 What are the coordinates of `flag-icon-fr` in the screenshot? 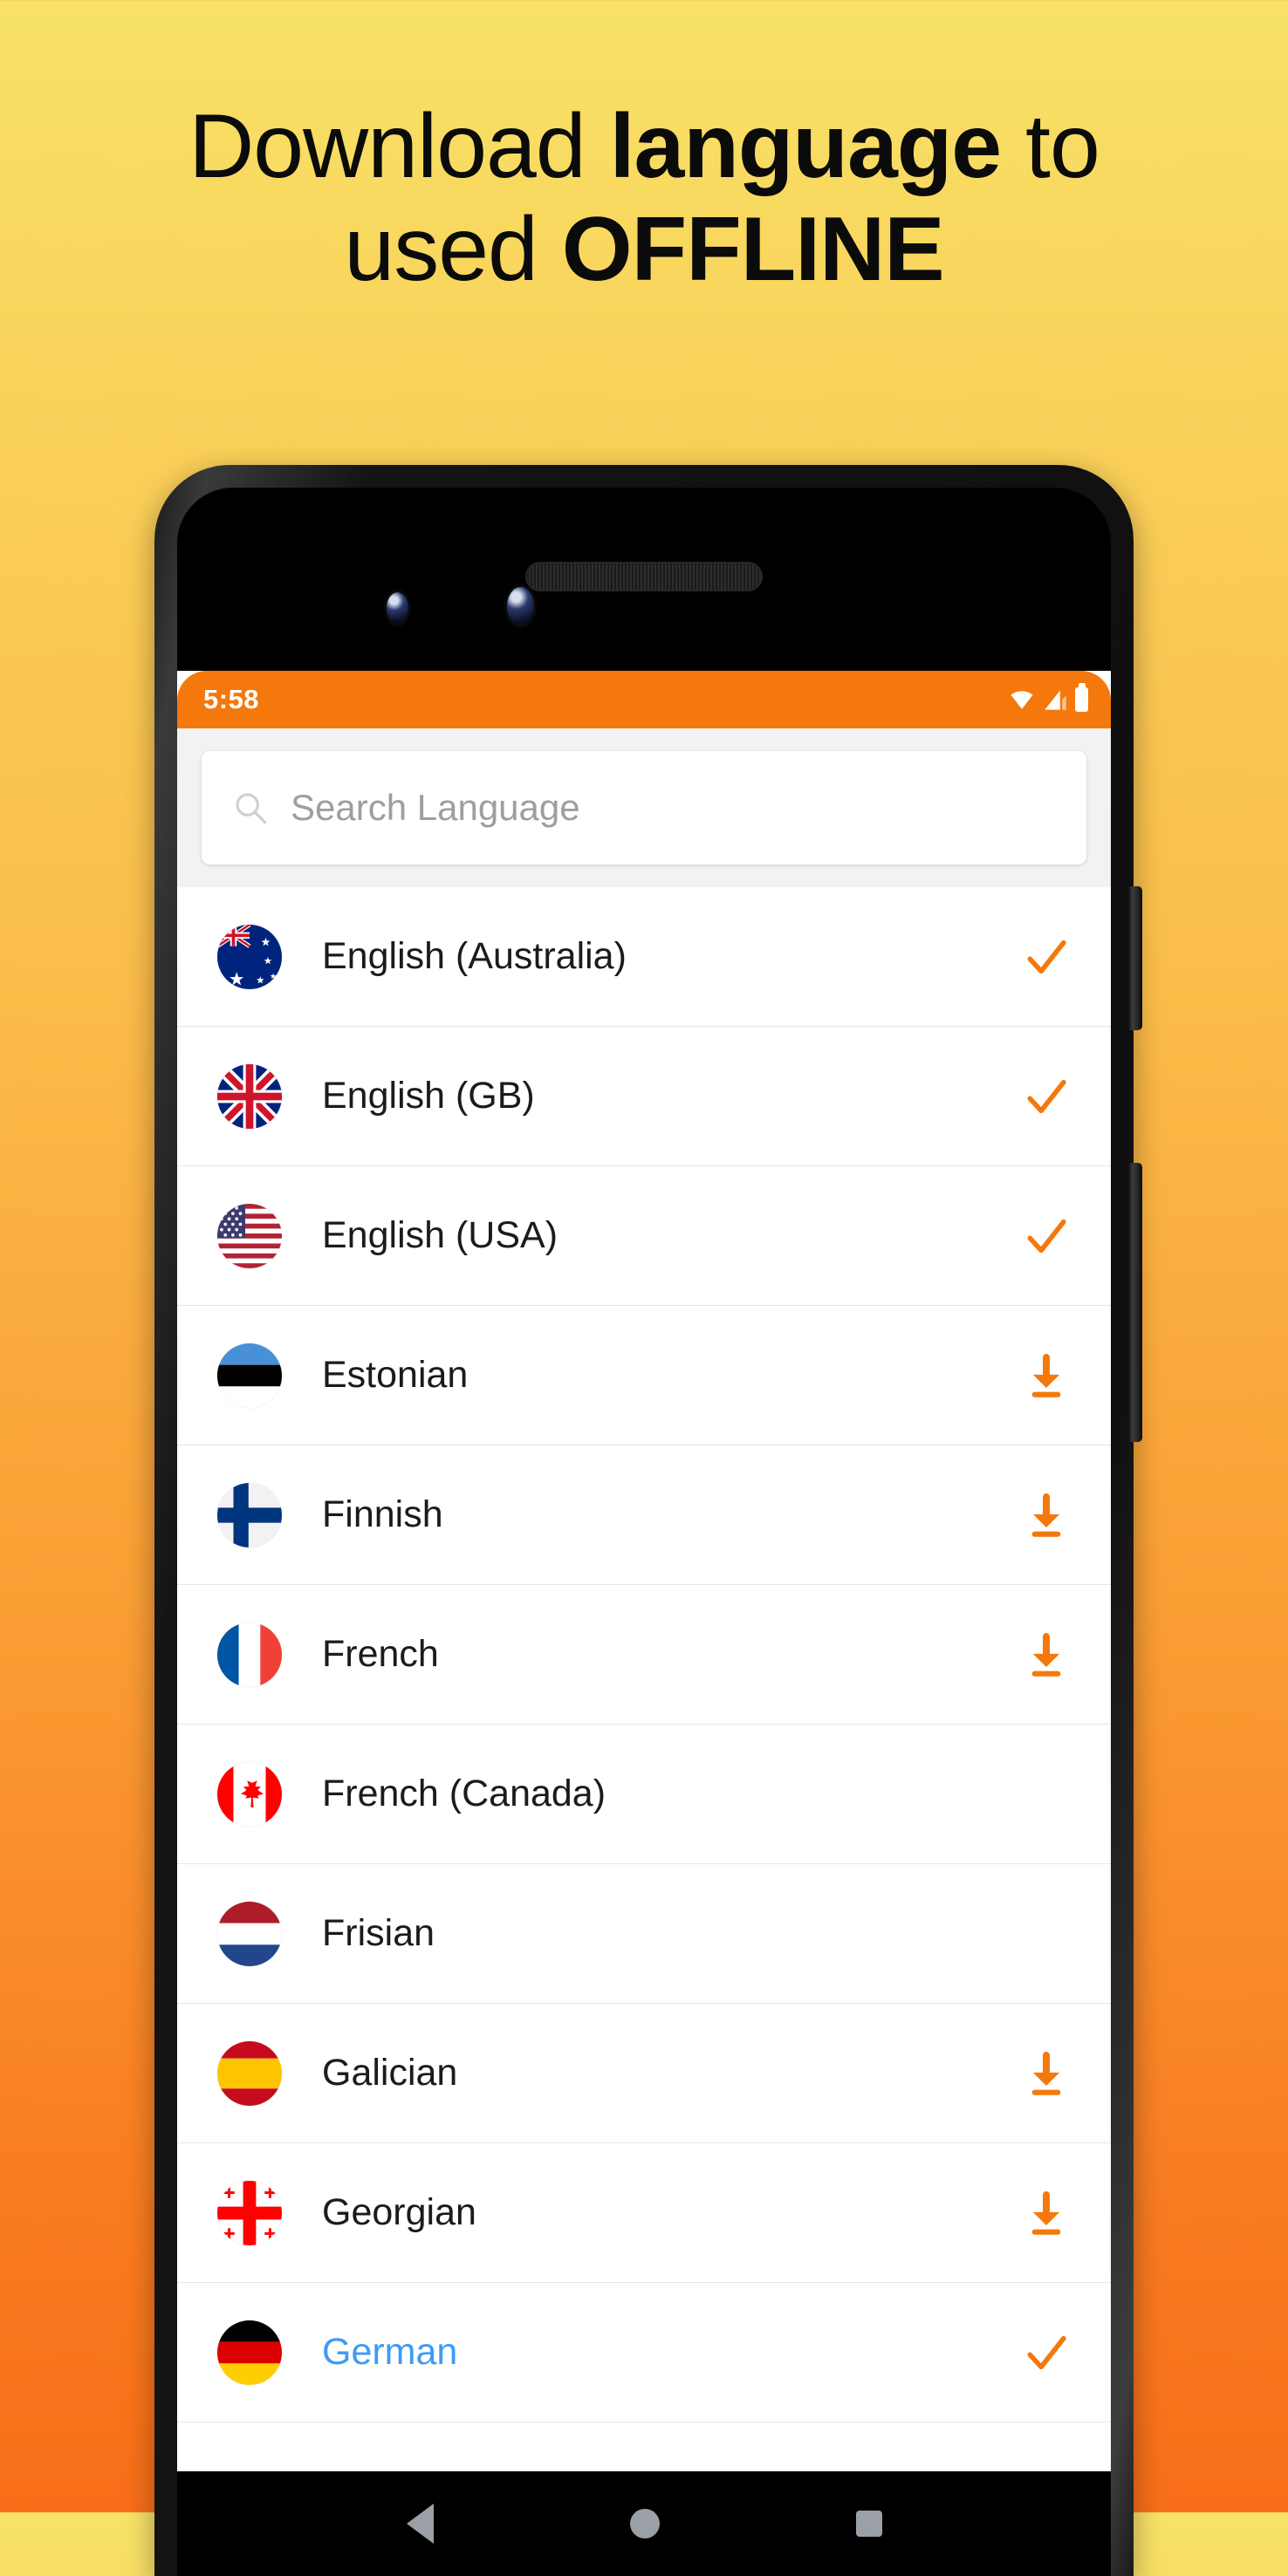 It's located at (250, 1654).